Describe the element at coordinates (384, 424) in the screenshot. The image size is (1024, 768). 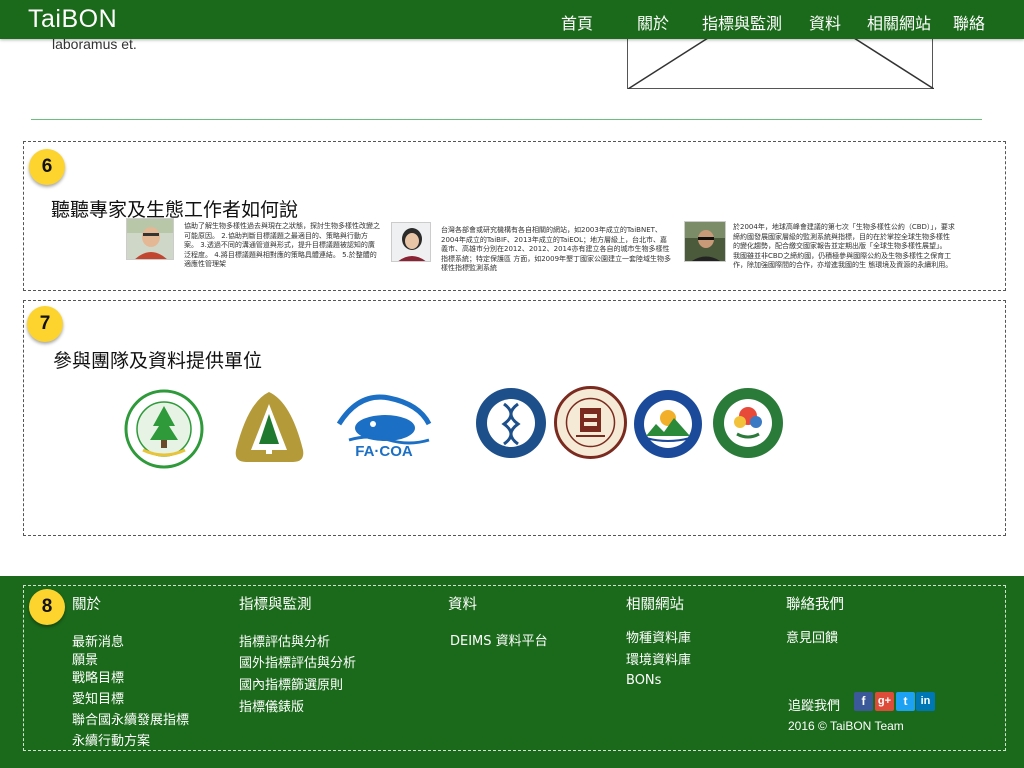
I see `fa-coa-logo: FA·COA` at that location.